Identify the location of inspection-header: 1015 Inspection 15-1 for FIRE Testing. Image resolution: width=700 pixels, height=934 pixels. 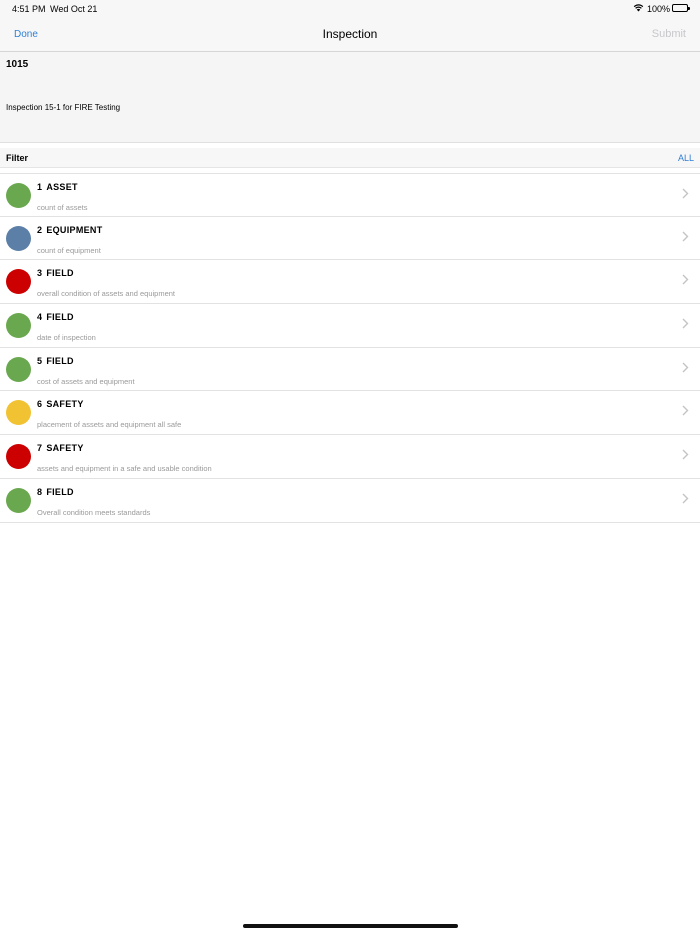
(350, 97).